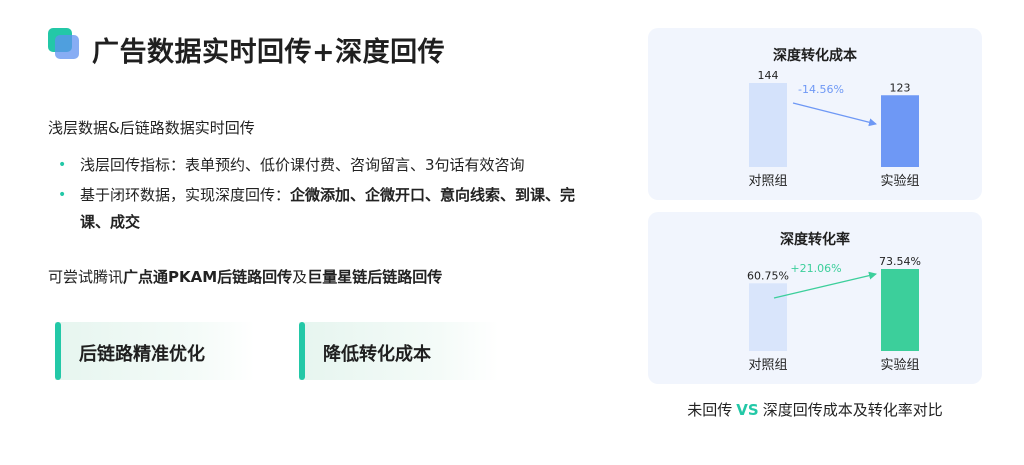 The width and height of the screenshot is (1024, 465). Describe the element at coordinates (269, 52) in the screenshot. I see `page-title: 广告数据实时回传+深度回传` at that location.